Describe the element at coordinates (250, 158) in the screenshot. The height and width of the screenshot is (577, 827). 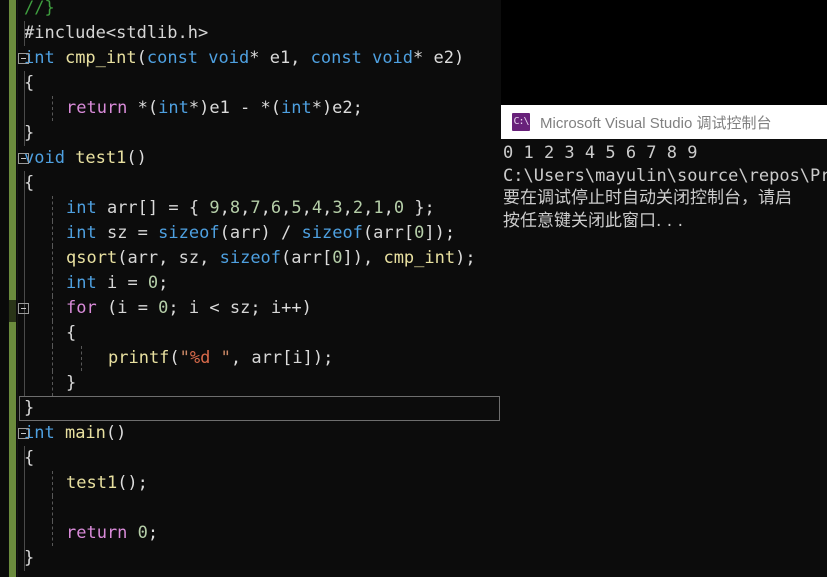
I see `code-line: void test1()` at that location.